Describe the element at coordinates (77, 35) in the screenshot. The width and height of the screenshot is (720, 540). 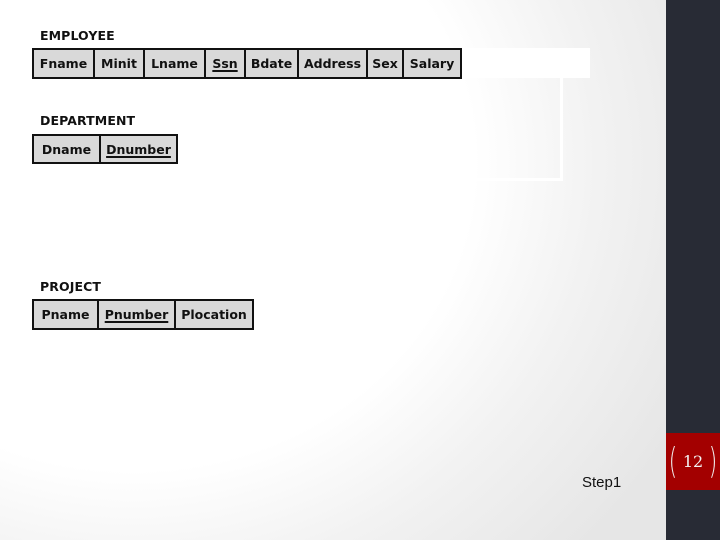
I see `relation-title-employee: EMPLOYEE` at that location.